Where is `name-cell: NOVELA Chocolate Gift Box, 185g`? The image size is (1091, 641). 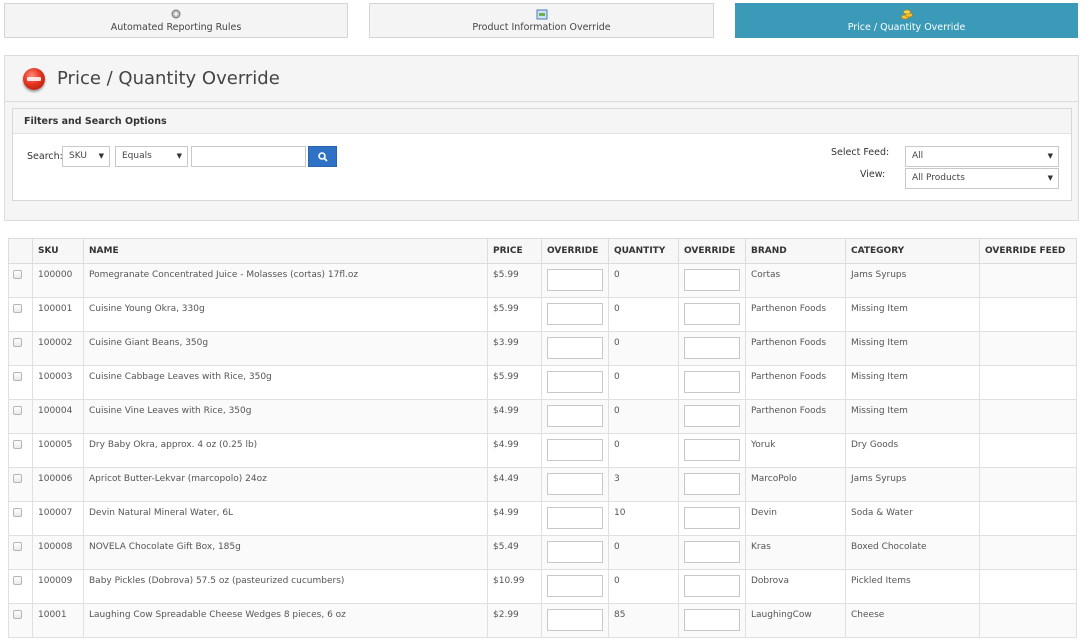 name-cell: NOVELA Chocolate Gift Box, 185g is located at coordinates (285, 552).